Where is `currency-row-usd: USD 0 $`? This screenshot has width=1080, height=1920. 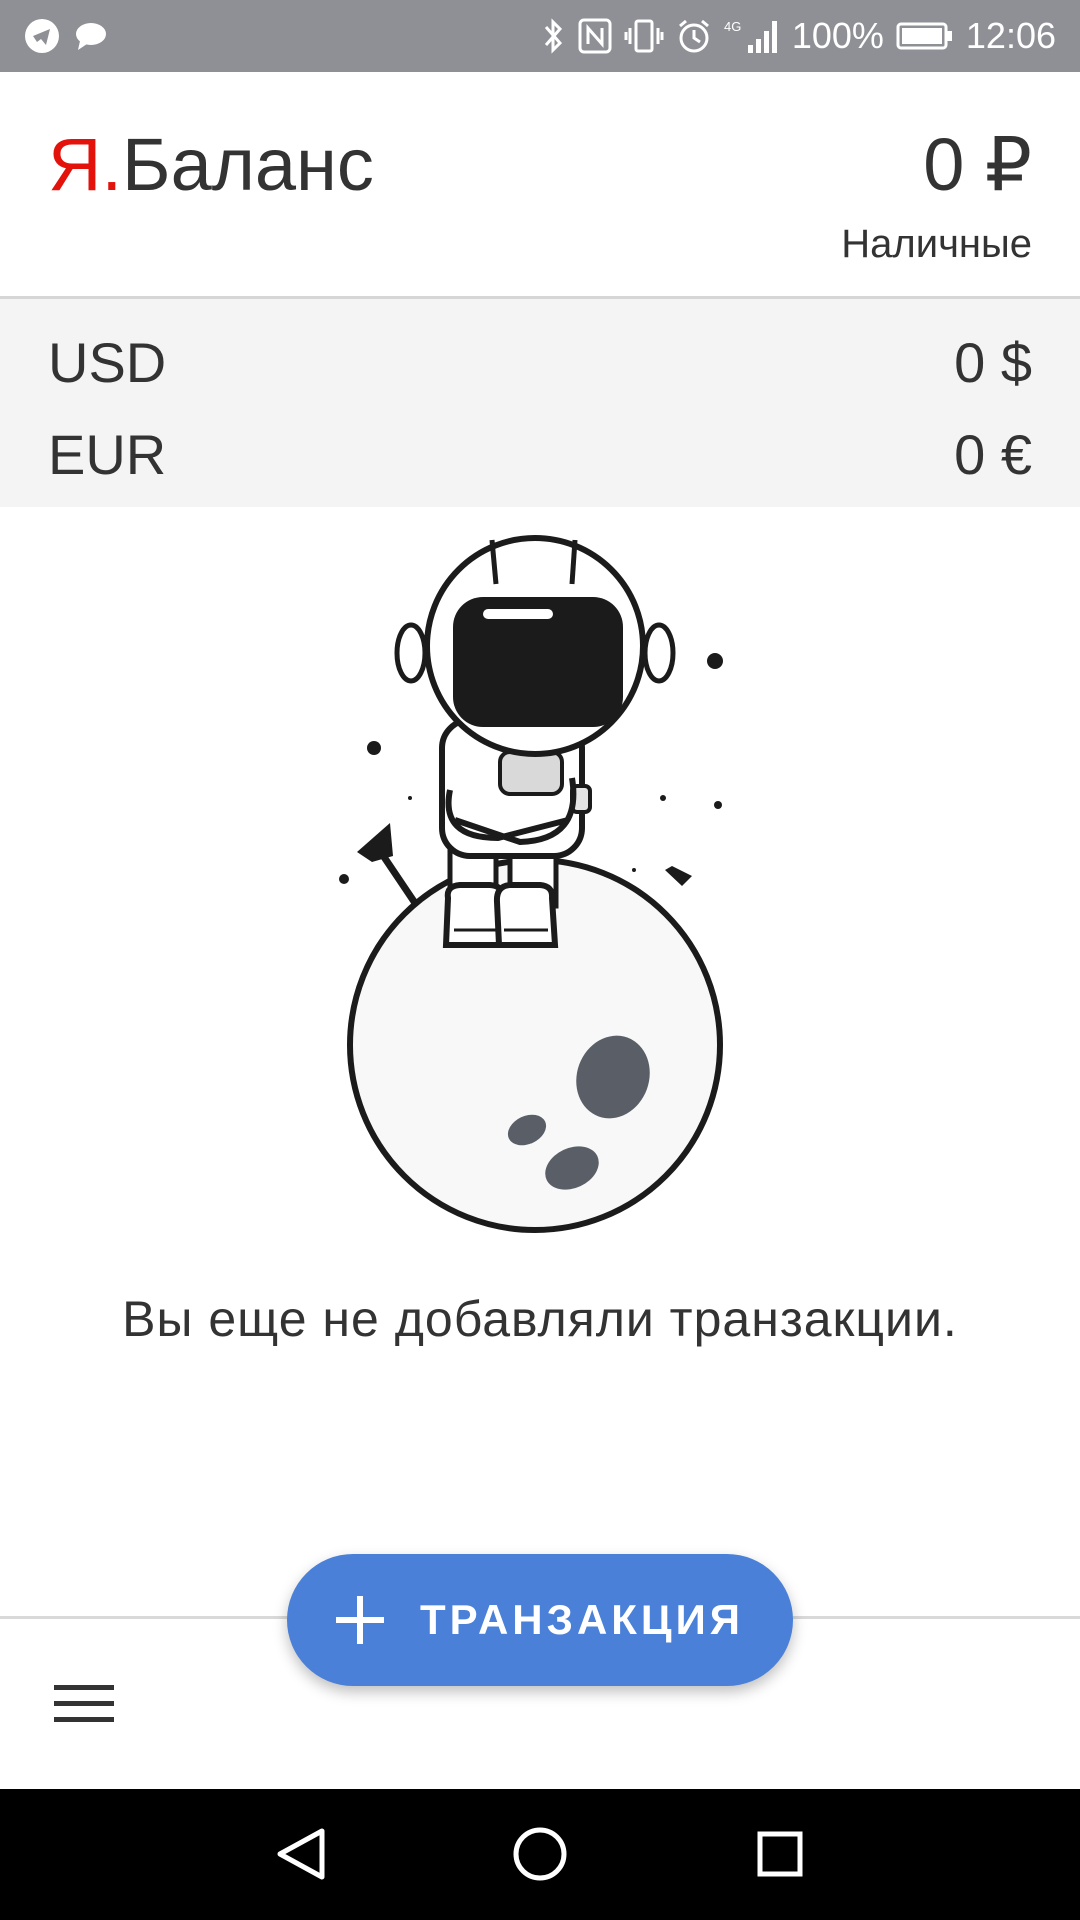 currency-row-usd: USD 0 $ is located at coordinates (540, 357).